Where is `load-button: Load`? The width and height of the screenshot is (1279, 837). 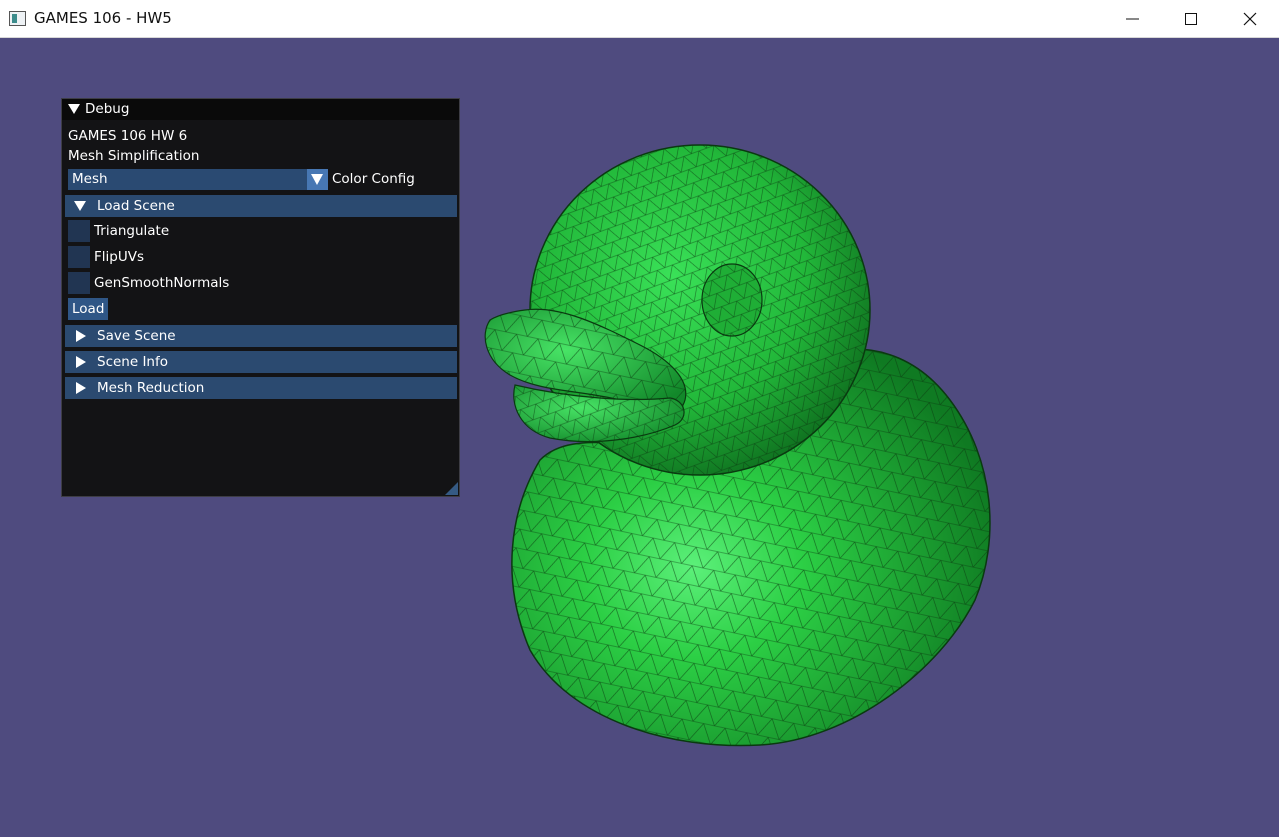
load-button: Load is located at coordinates (88, 309).